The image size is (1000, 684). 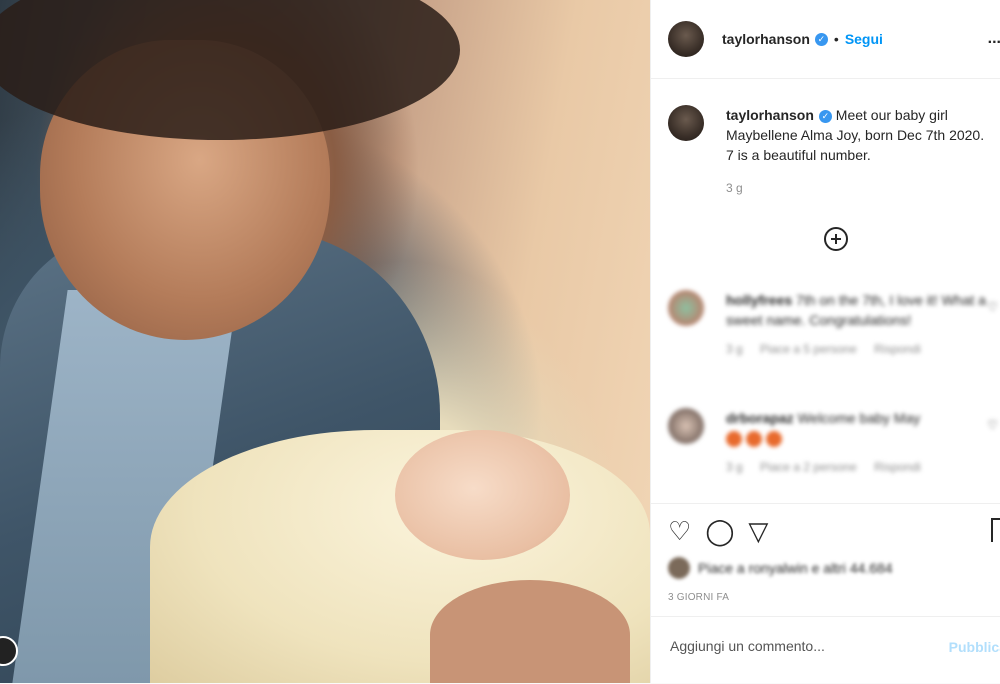 I want to click on author-avatar, so click(x=686, y=39).